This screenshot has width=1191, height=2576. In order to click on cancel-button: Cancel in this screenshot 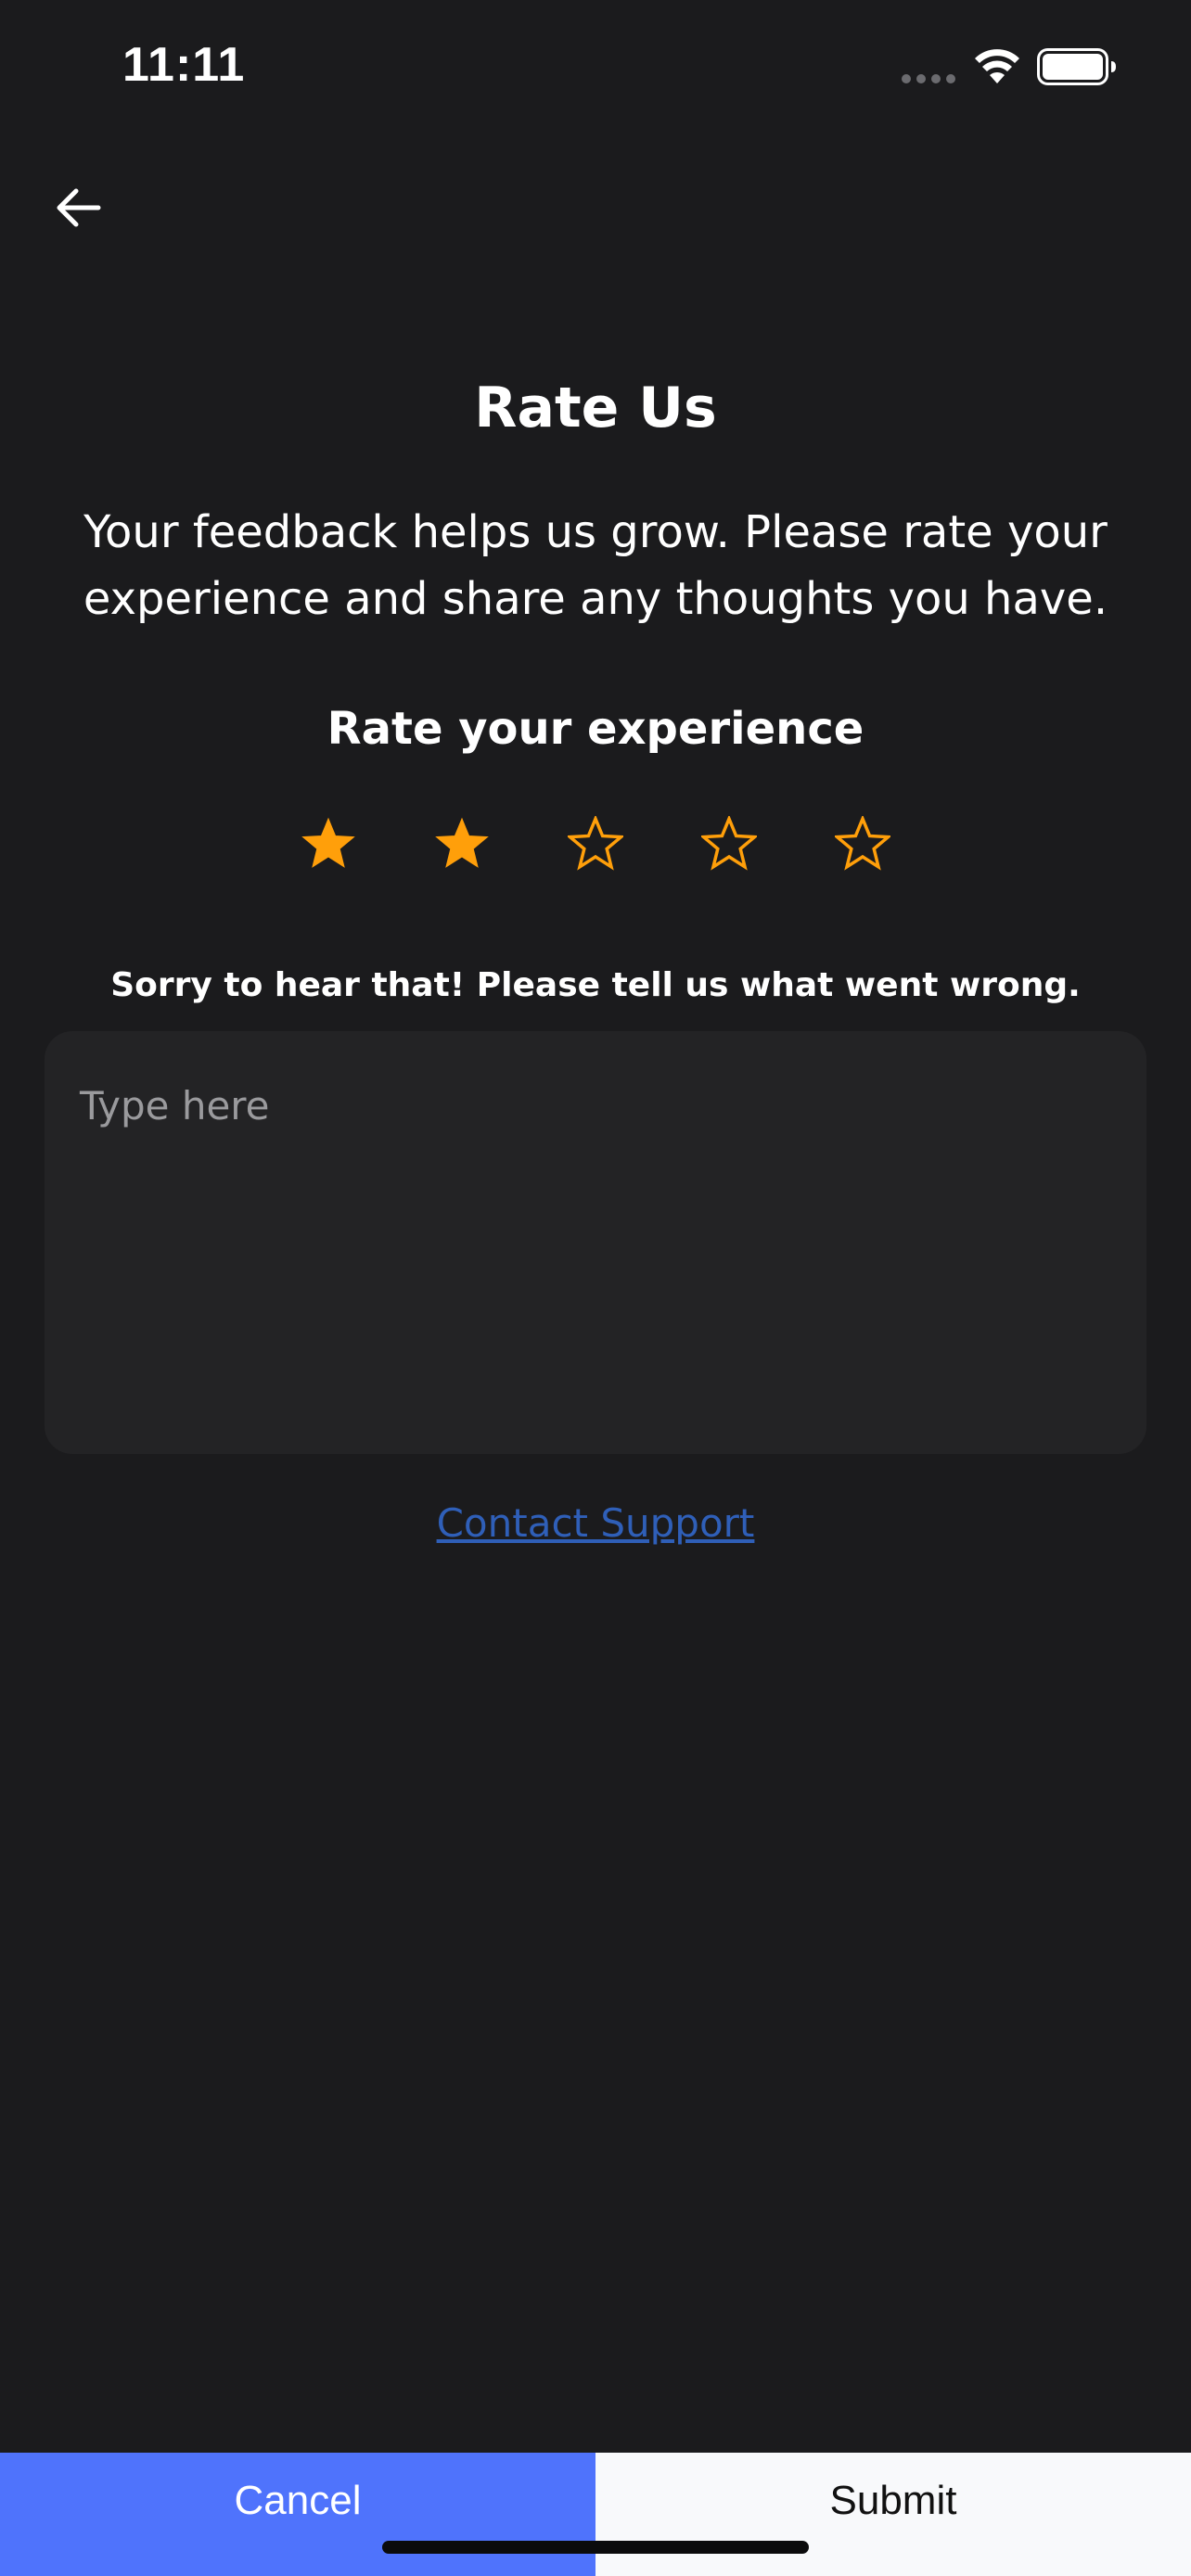, I will do `click(298, 2514)`.